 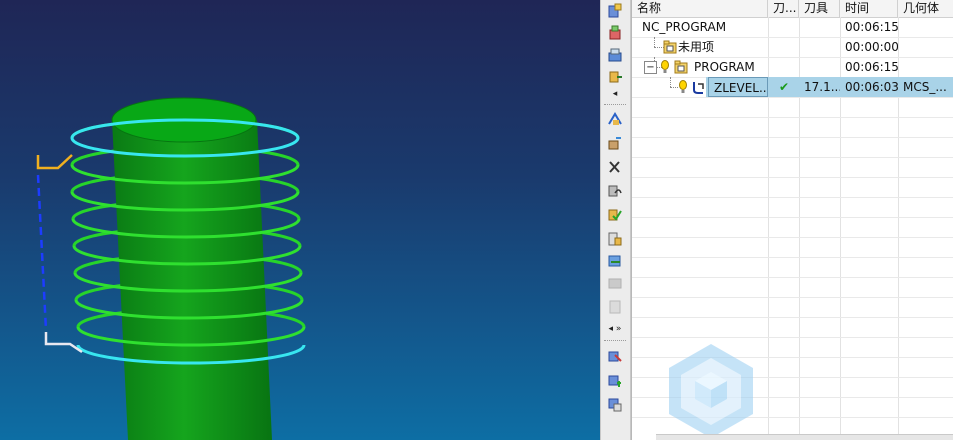 I want to click on toolbar-expand-chevron: ◂ », so click(x=615, y=329).